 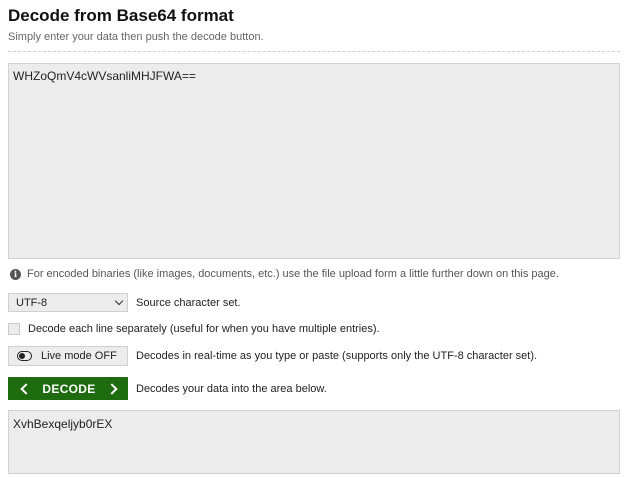 What do you see at coordinates (32, 302) in the screenshot?
I see `charset-select-value: UTF-8` at bounding box center [32, 302].